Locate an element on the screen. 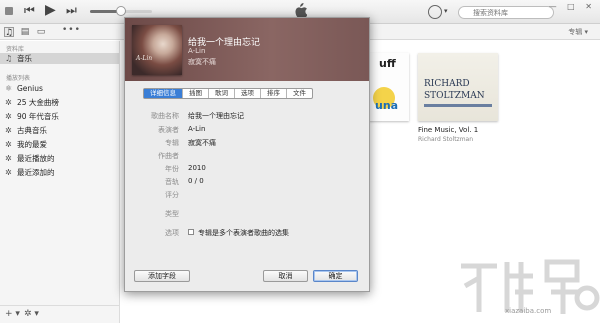  sidebar-item-top25: ✲ 25 大金曲榜 is located at coordinates (59, 102).